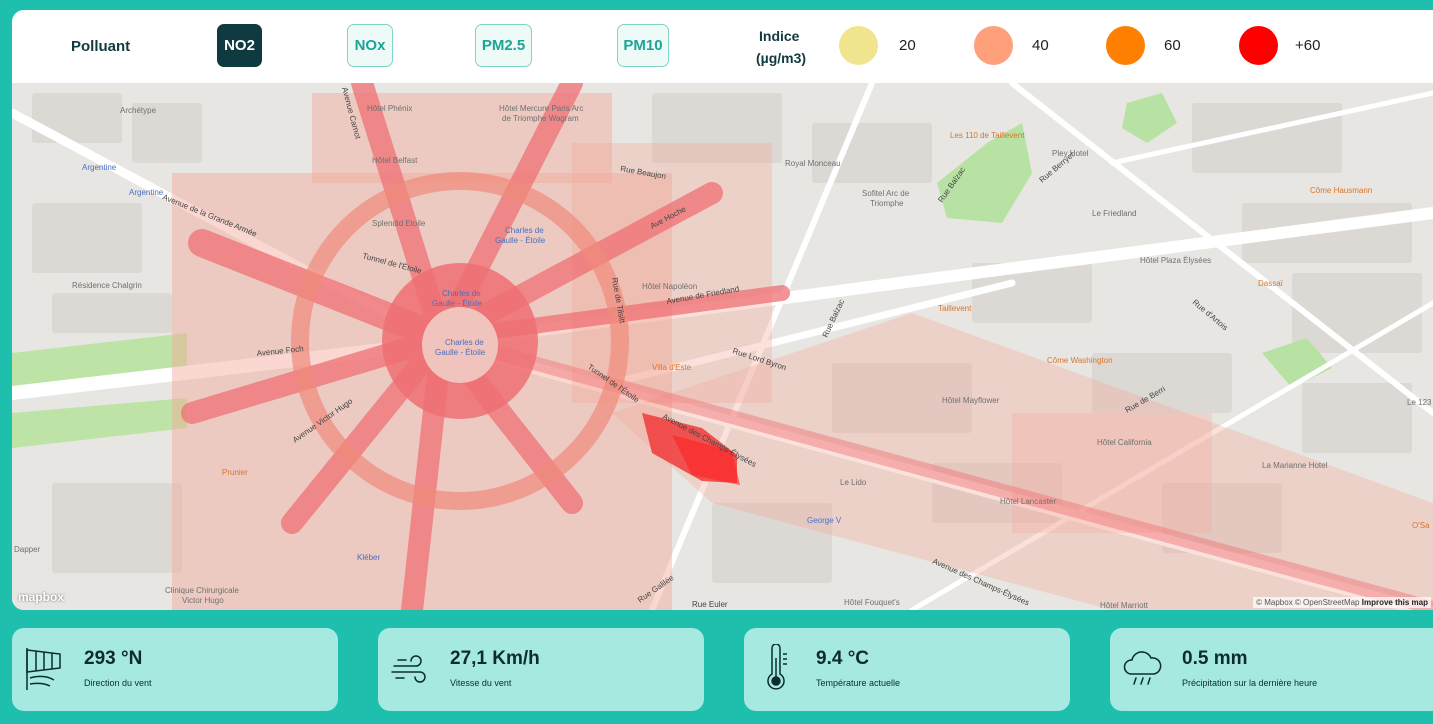  What do you see at coordinates (1124, 442) in the screenshot?
I see `map-label-california: Hôtel California` at bounding box center [1124, 442].